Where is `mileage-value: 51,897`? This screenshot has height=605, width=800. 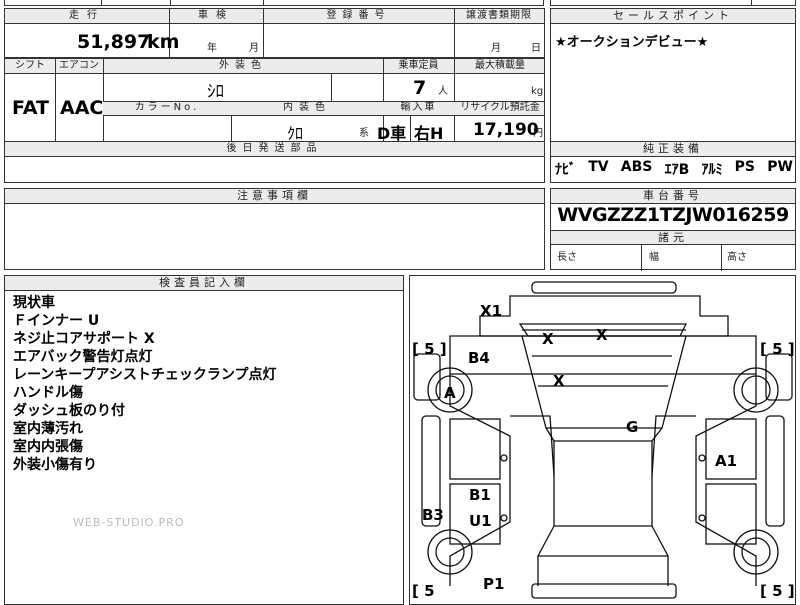 mileage-value: 51,897 is located at coordinates (114, 42).